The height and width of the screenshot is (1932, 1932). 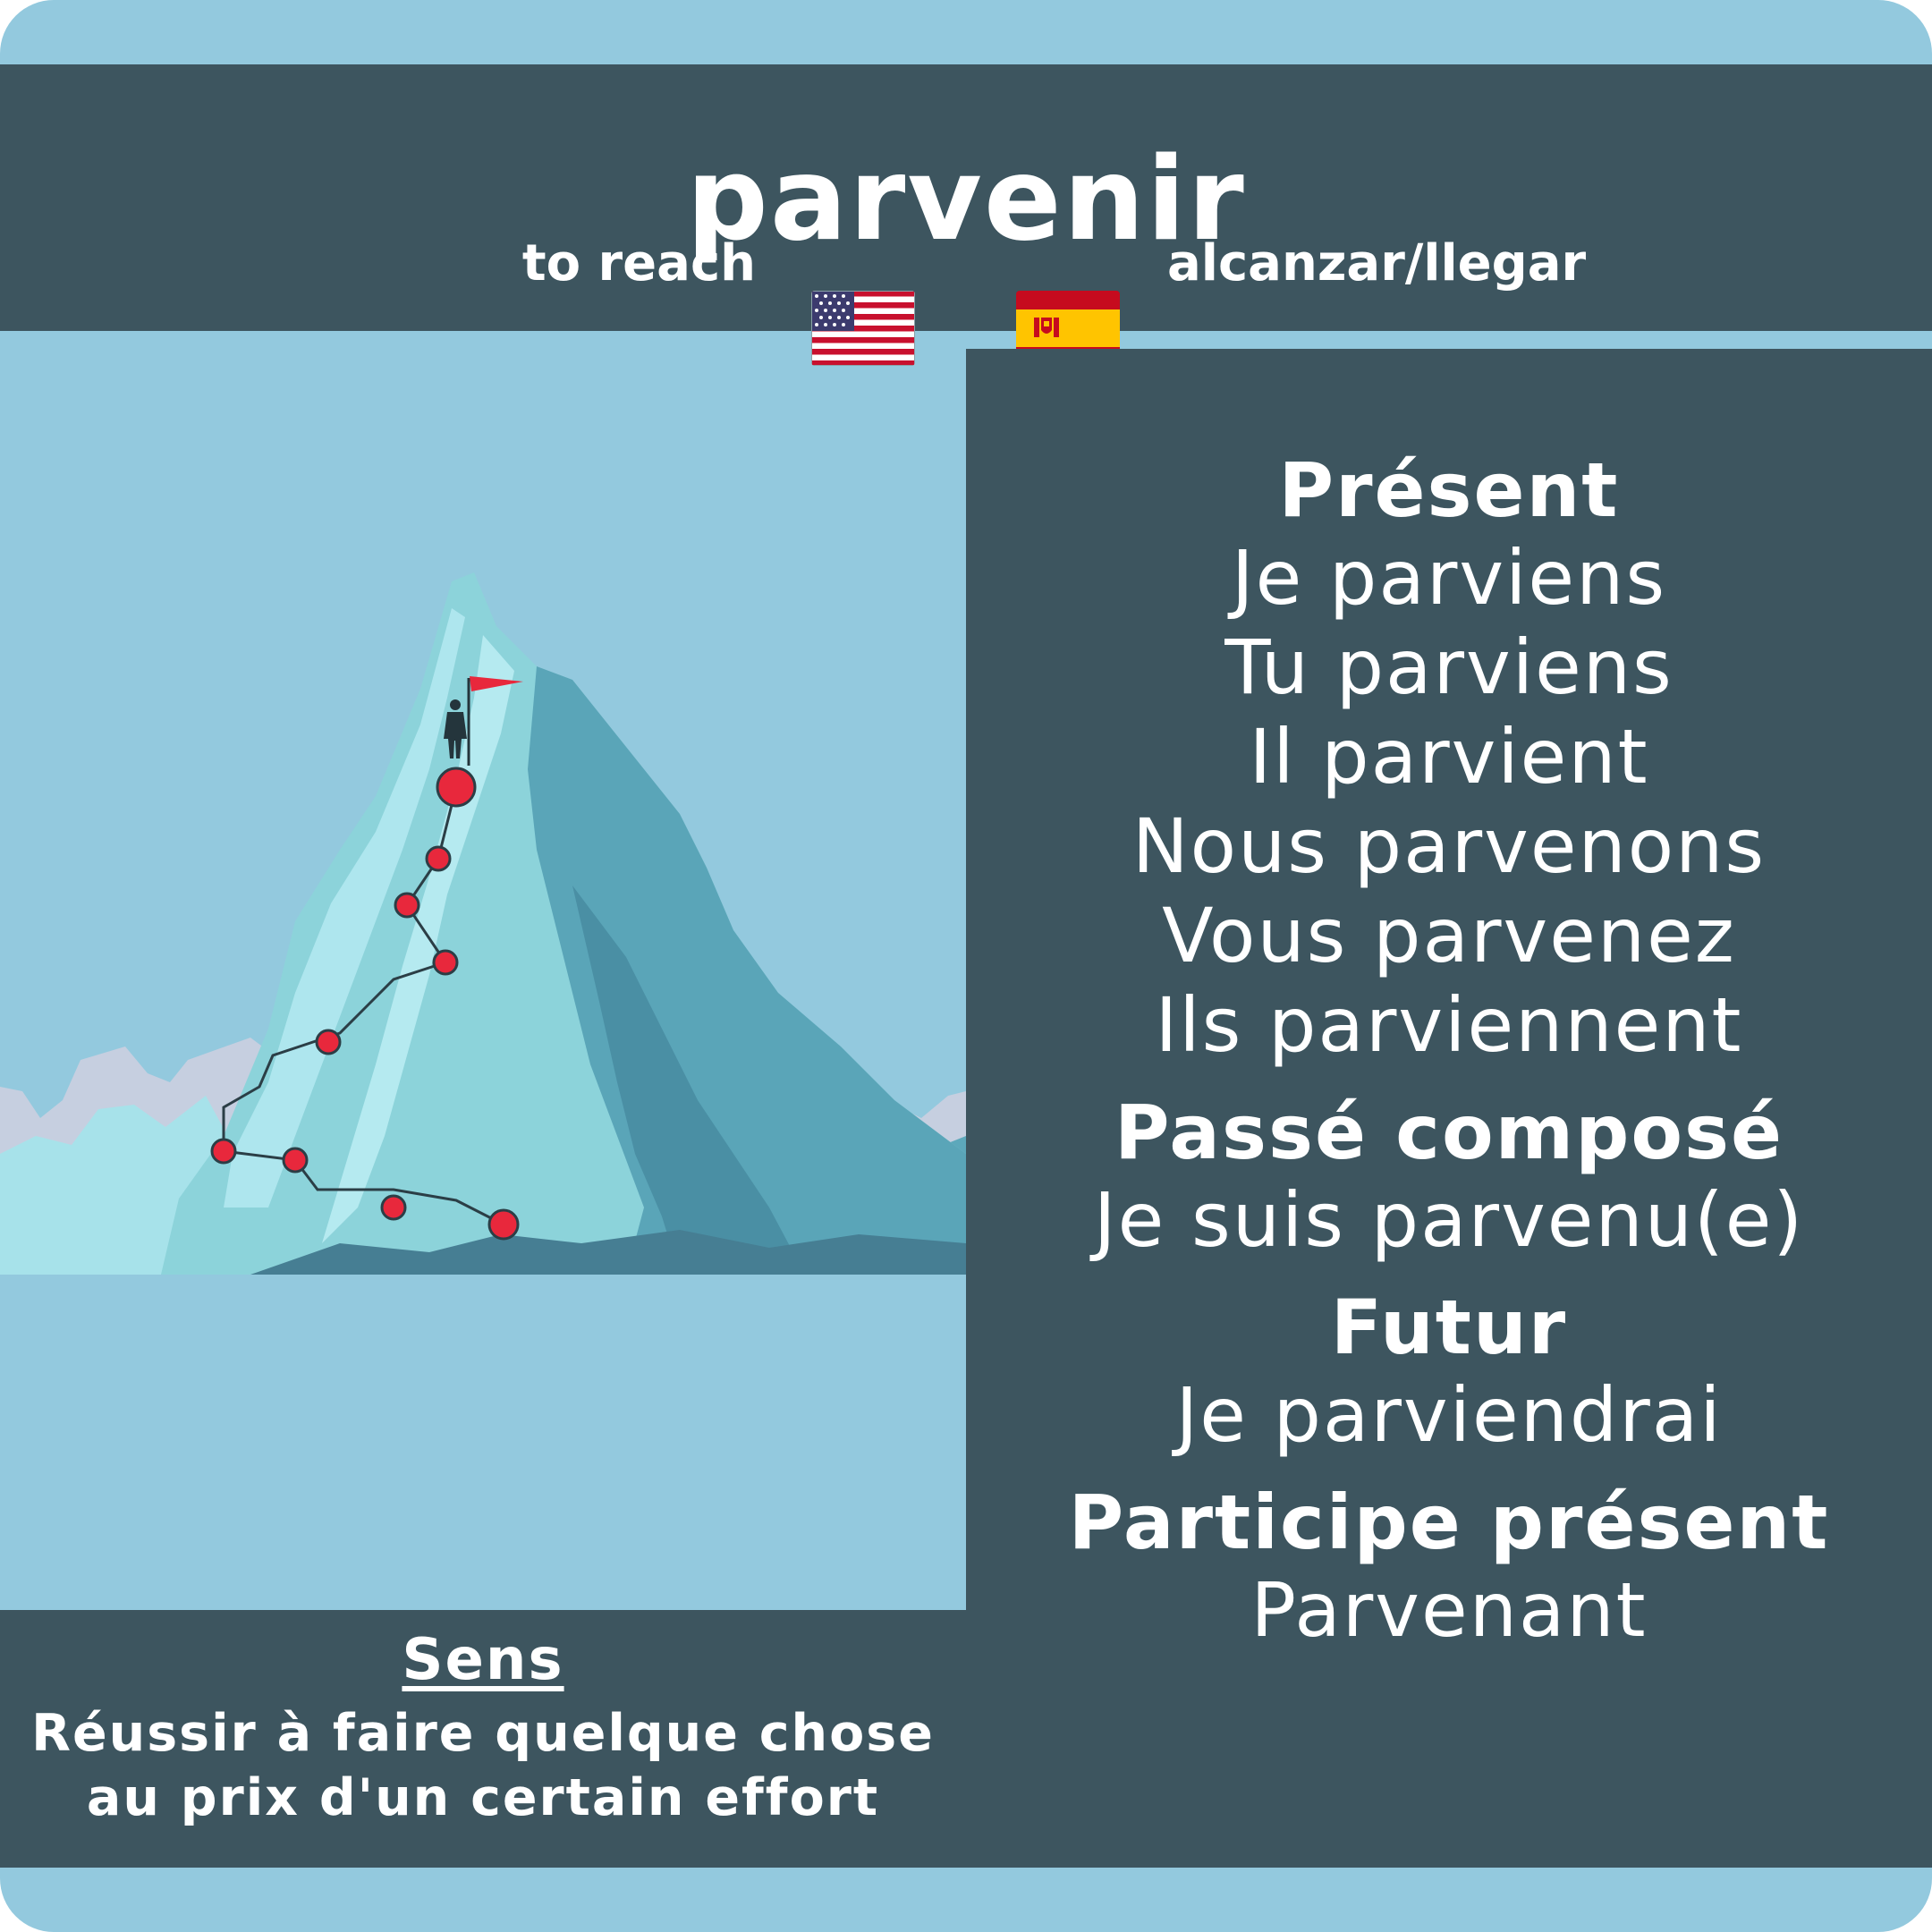 What do you see at coordinates (1449, 490) in the screenshot?
I see `present-title: Présent` at bounding box center [1449, 490].